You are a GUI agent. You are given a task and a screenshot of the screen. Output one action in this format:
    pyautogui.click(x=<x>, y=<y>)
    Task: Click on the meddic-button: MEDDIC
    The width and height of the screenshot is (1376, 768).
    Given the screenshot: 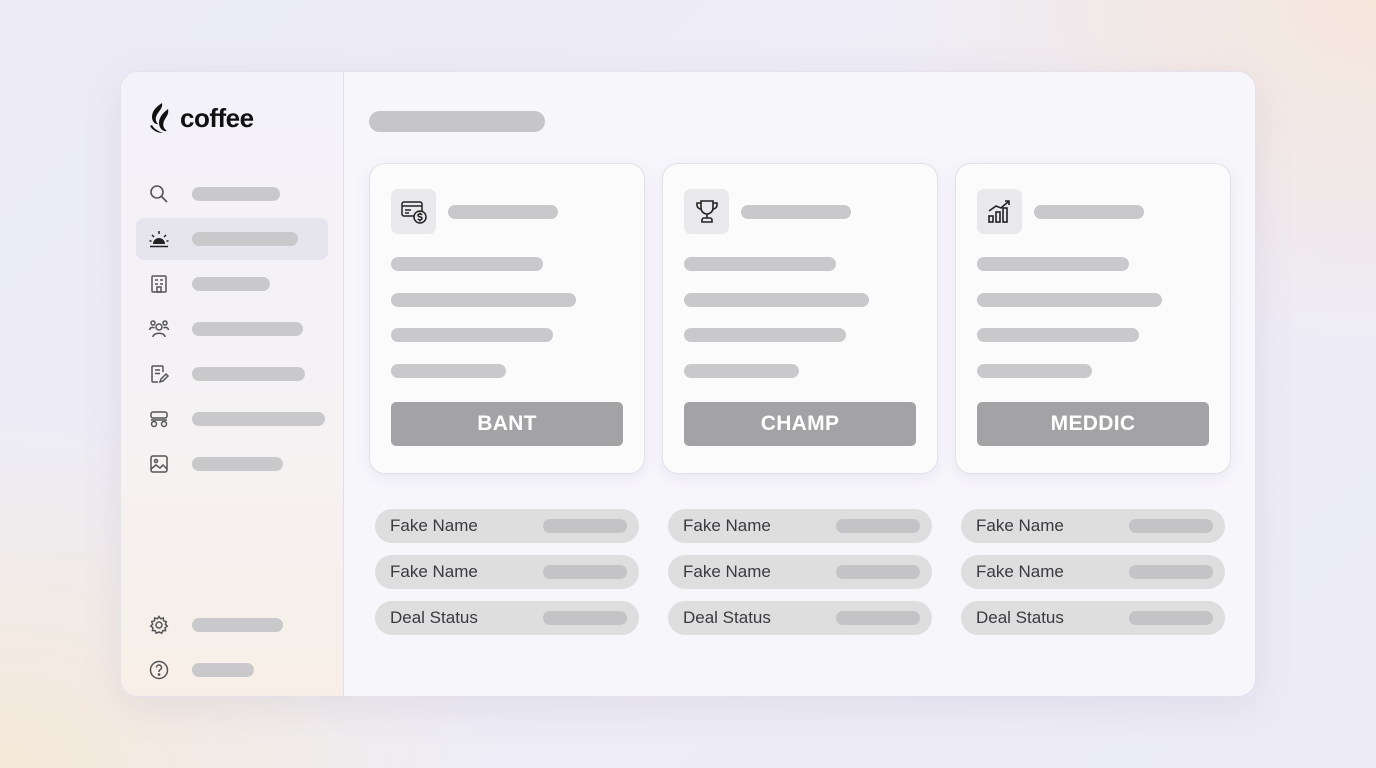 What is the action you would take?
    pyautogui.click(x=1093, y=424)
    